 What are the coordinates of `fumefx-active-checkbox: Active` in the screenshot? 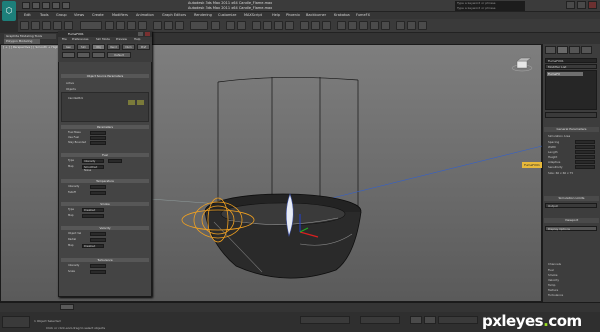 It's located at (70, 83).